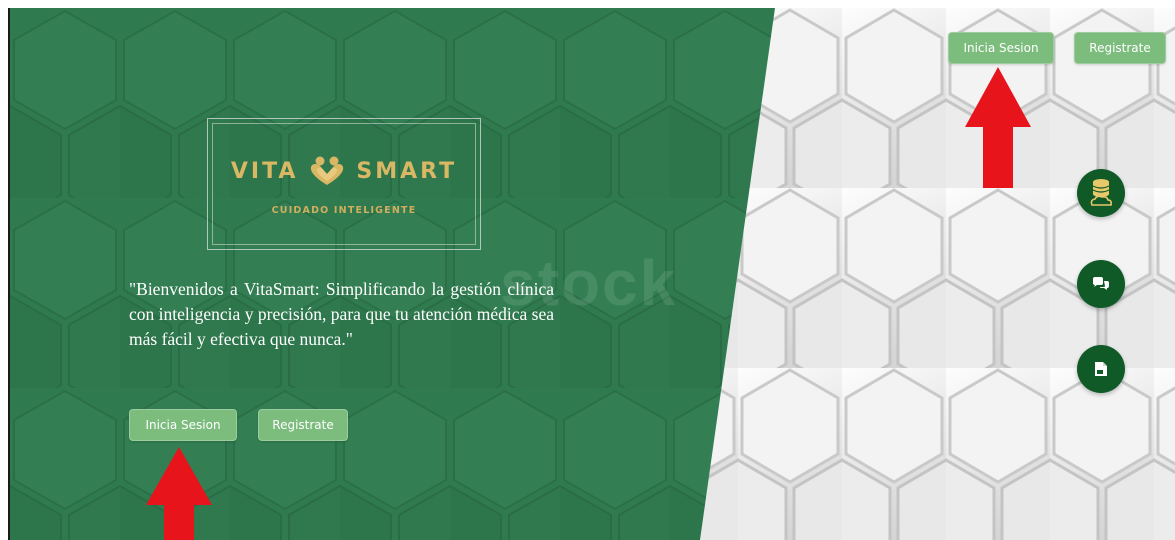  I want to click on document-button, so click(1101, 369).